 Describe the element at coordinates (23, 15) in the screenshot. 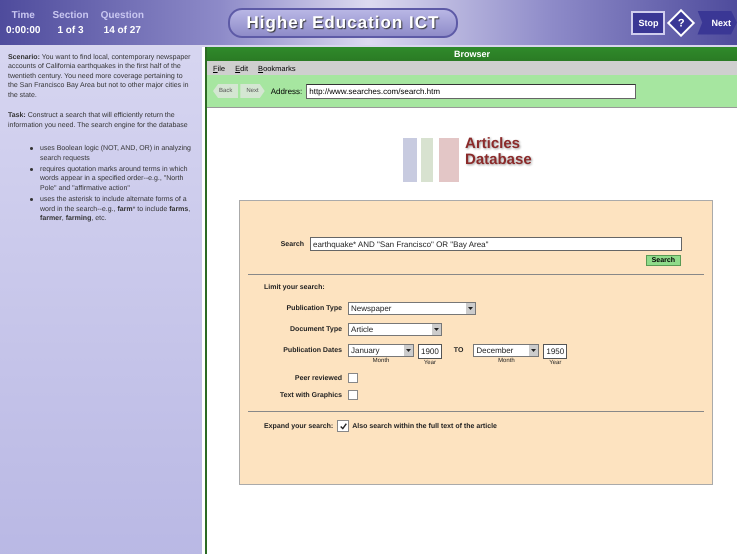

I see `stat-label: Time` at that location.